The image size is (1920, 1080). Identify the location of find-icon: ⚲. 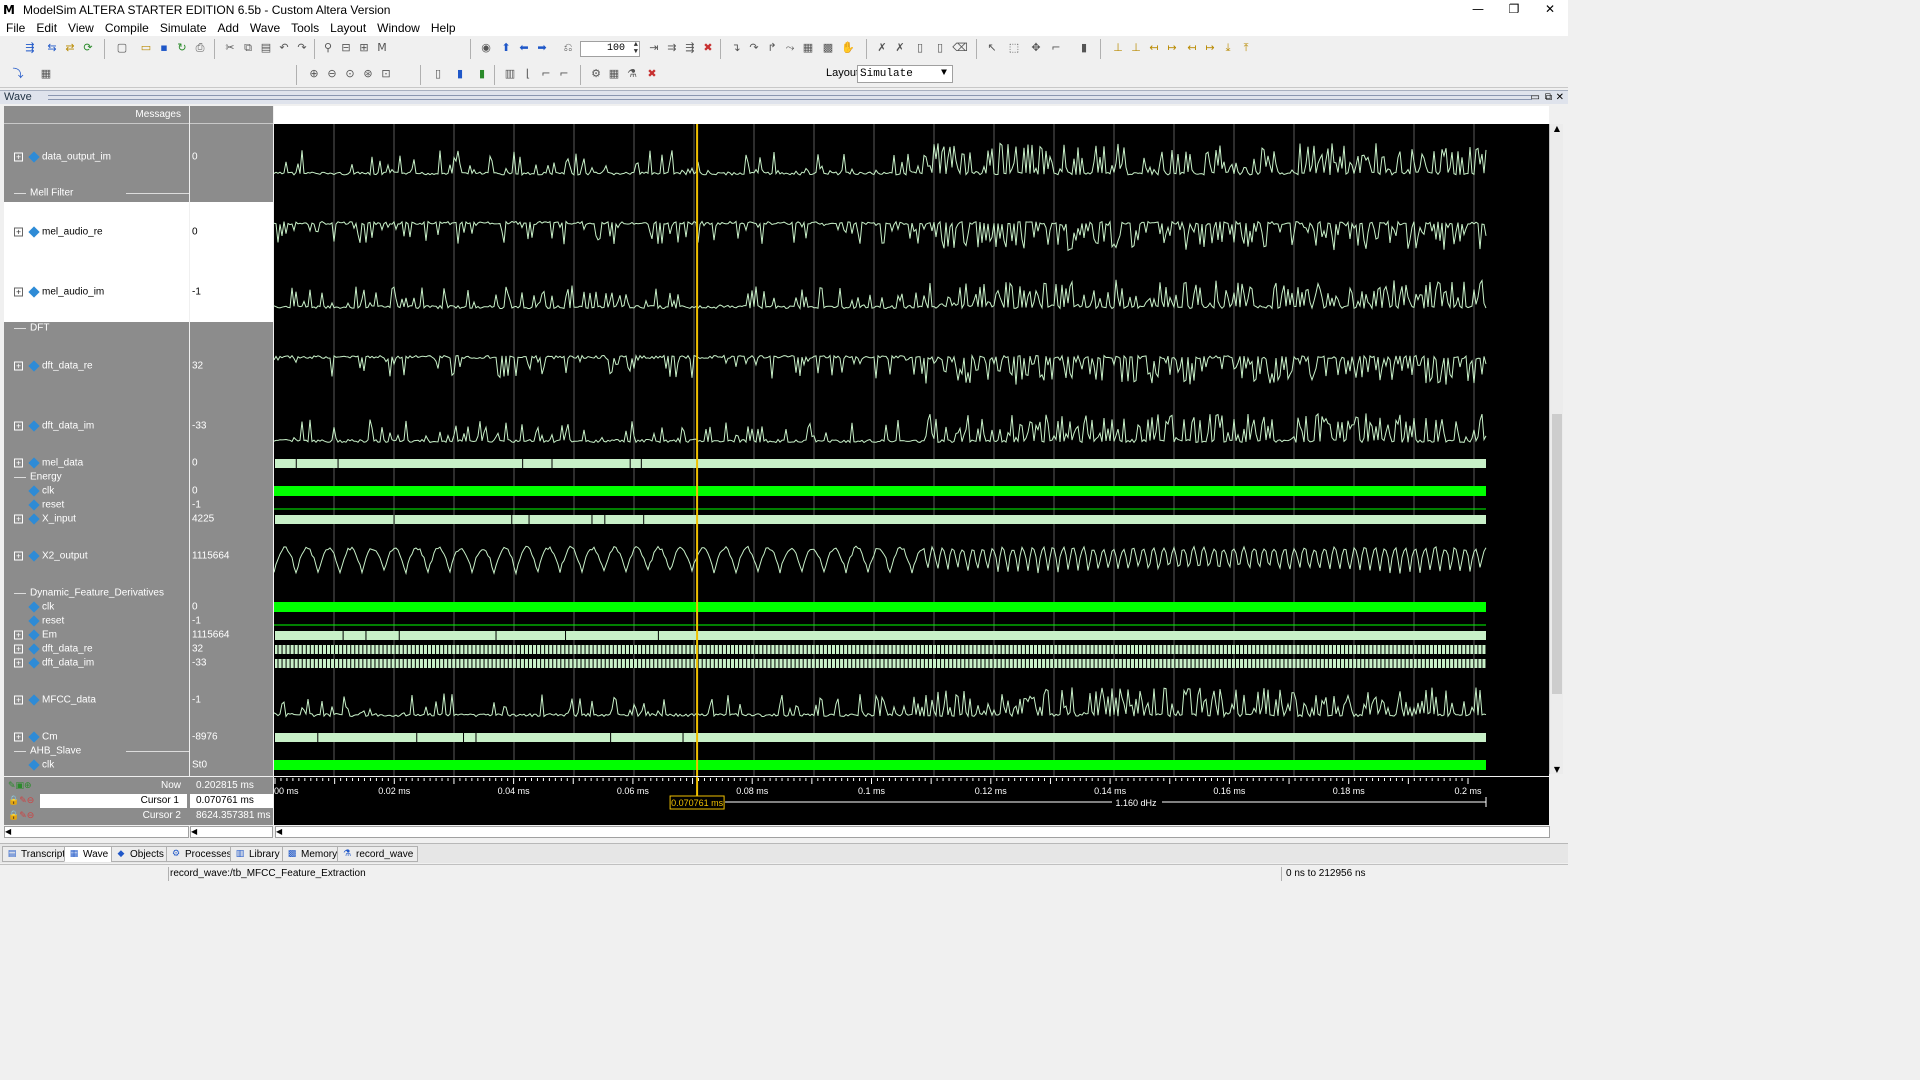
(328, 48).